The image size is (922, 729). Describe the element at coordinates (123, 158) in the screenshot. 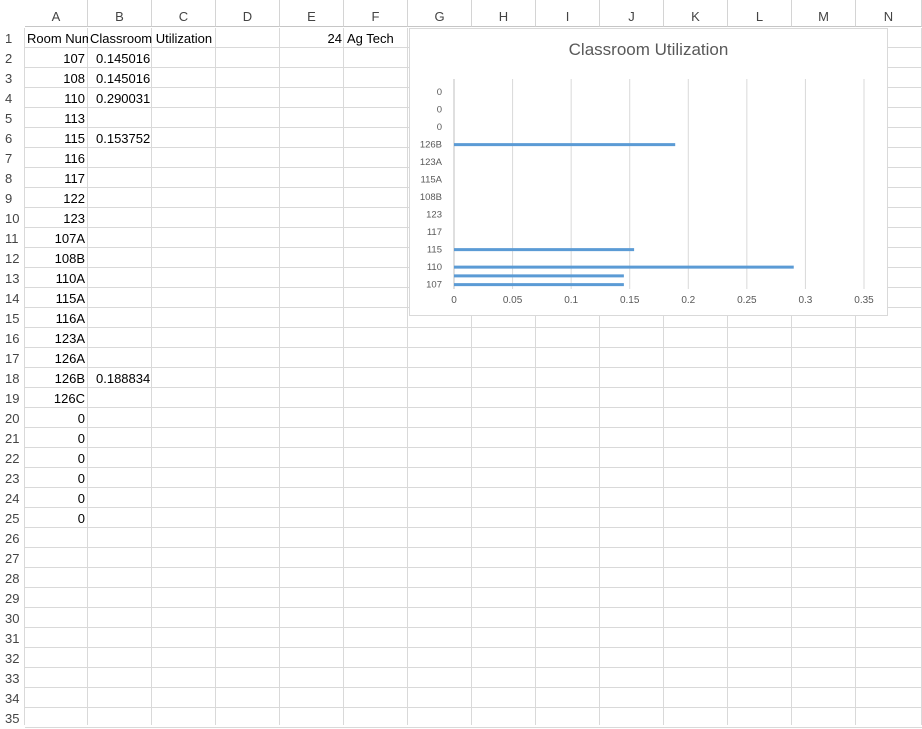

I see `cell-b7` at that location.